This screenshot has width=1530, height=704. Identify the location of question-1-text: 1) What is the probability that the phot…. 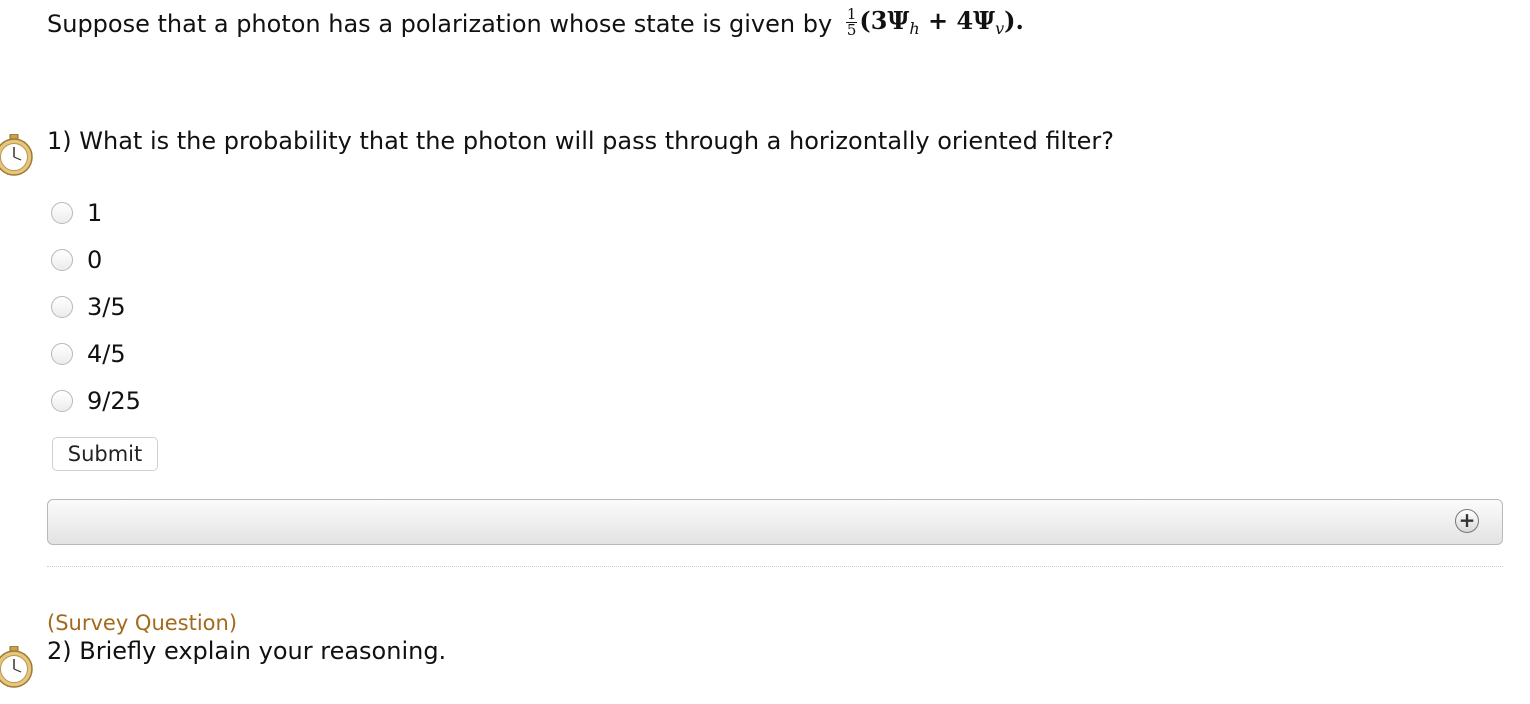
(581, 141).